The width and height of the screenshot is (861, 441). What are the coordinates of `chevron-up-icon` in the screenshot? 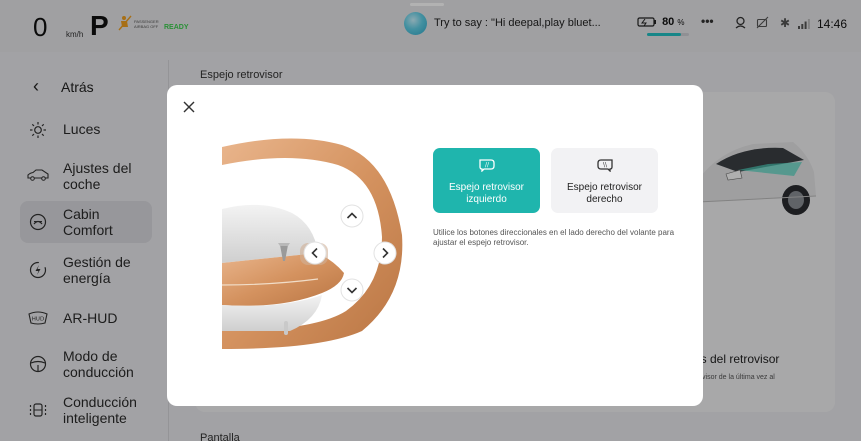 It's located at (352, 216).